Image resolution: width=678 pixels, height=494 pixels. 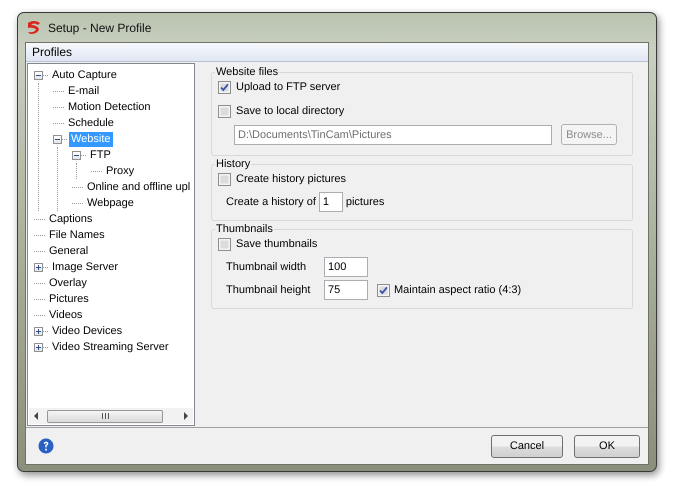 I want to click on checkbox-label: Create history pictures, so click(x=291, y=179).